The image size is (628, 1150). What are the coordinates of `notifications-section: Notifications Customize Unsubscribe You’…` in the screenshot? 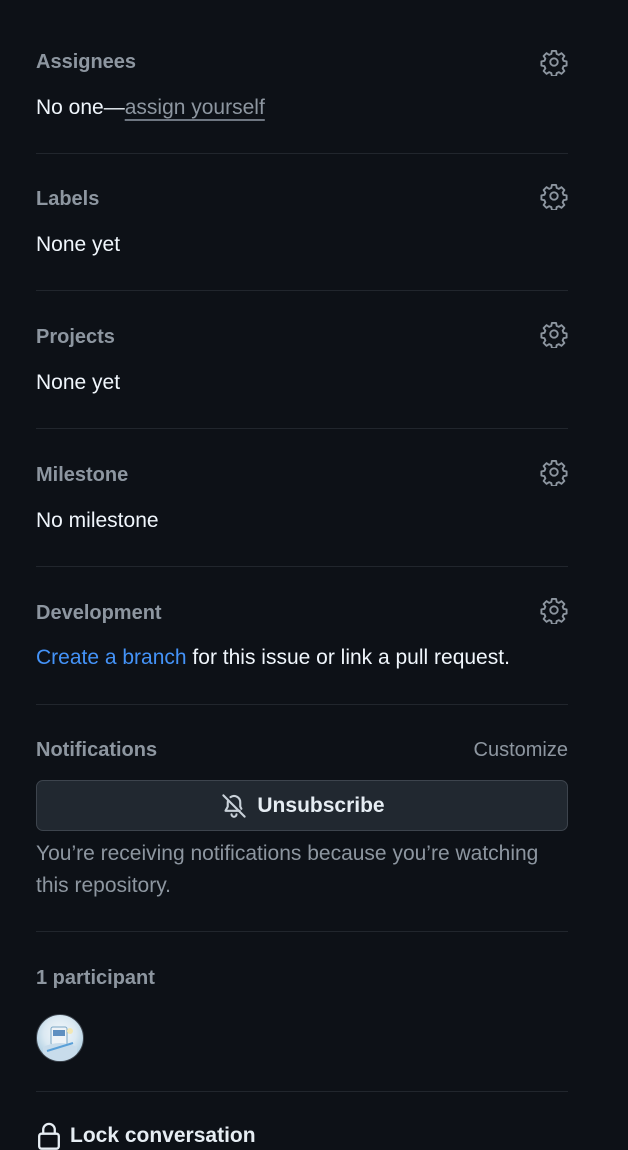 It's located at (302, 821).